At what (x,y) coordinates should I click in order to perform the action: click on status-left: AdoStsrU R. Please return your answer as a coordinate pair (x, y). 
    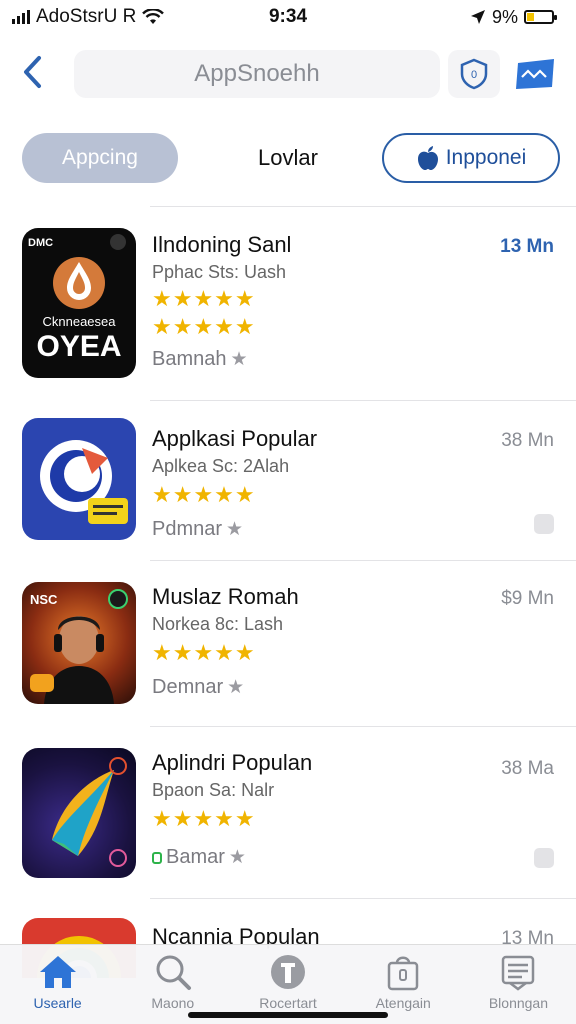
    Looking at the image, I should click on (88, 17).